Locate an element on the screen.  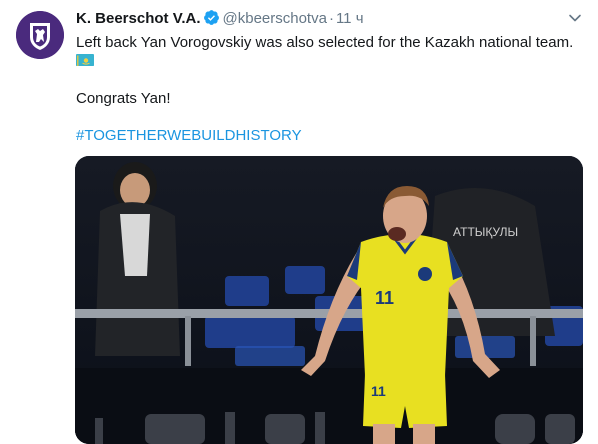
user-handle: @kbeerschotva is located at coordinates (275, 18).